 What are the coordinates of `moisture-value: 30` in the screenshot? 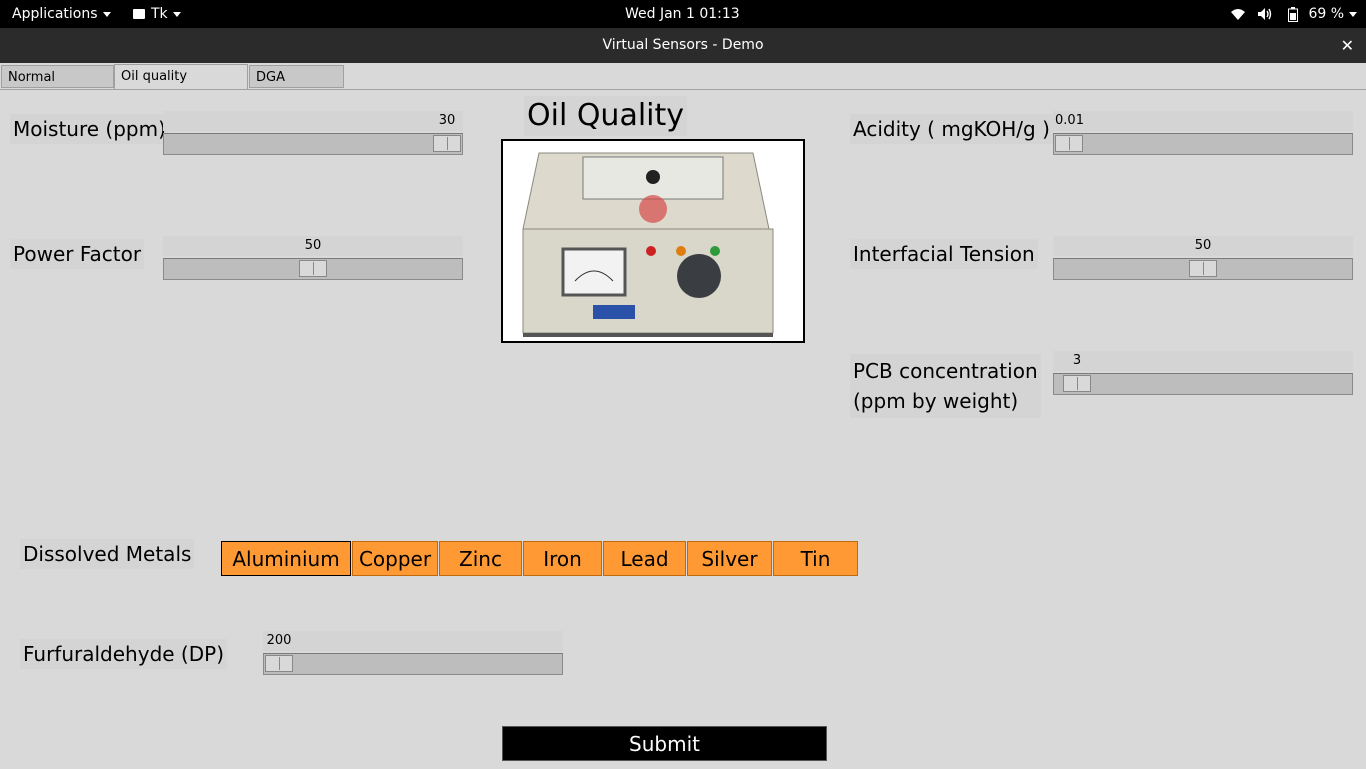 It's located at (447, 120).